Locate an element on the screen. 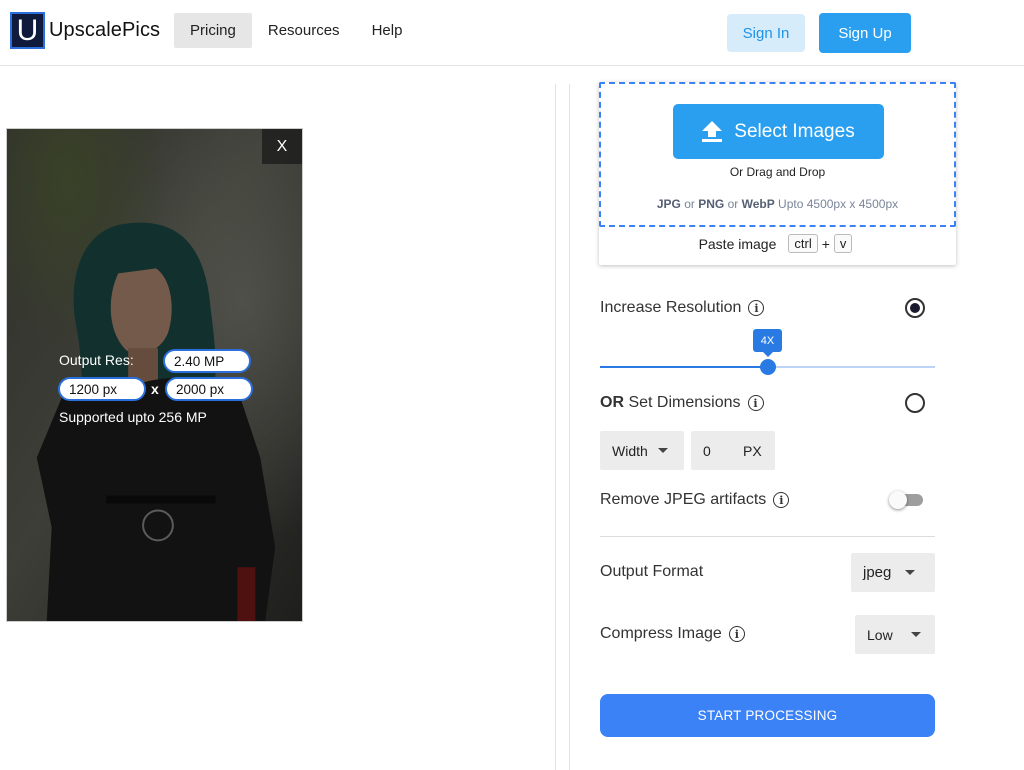 This screenshot has height=770, width=1024. drag-drop-text: Or Drag and Drop is located at coordinates (777, 172).